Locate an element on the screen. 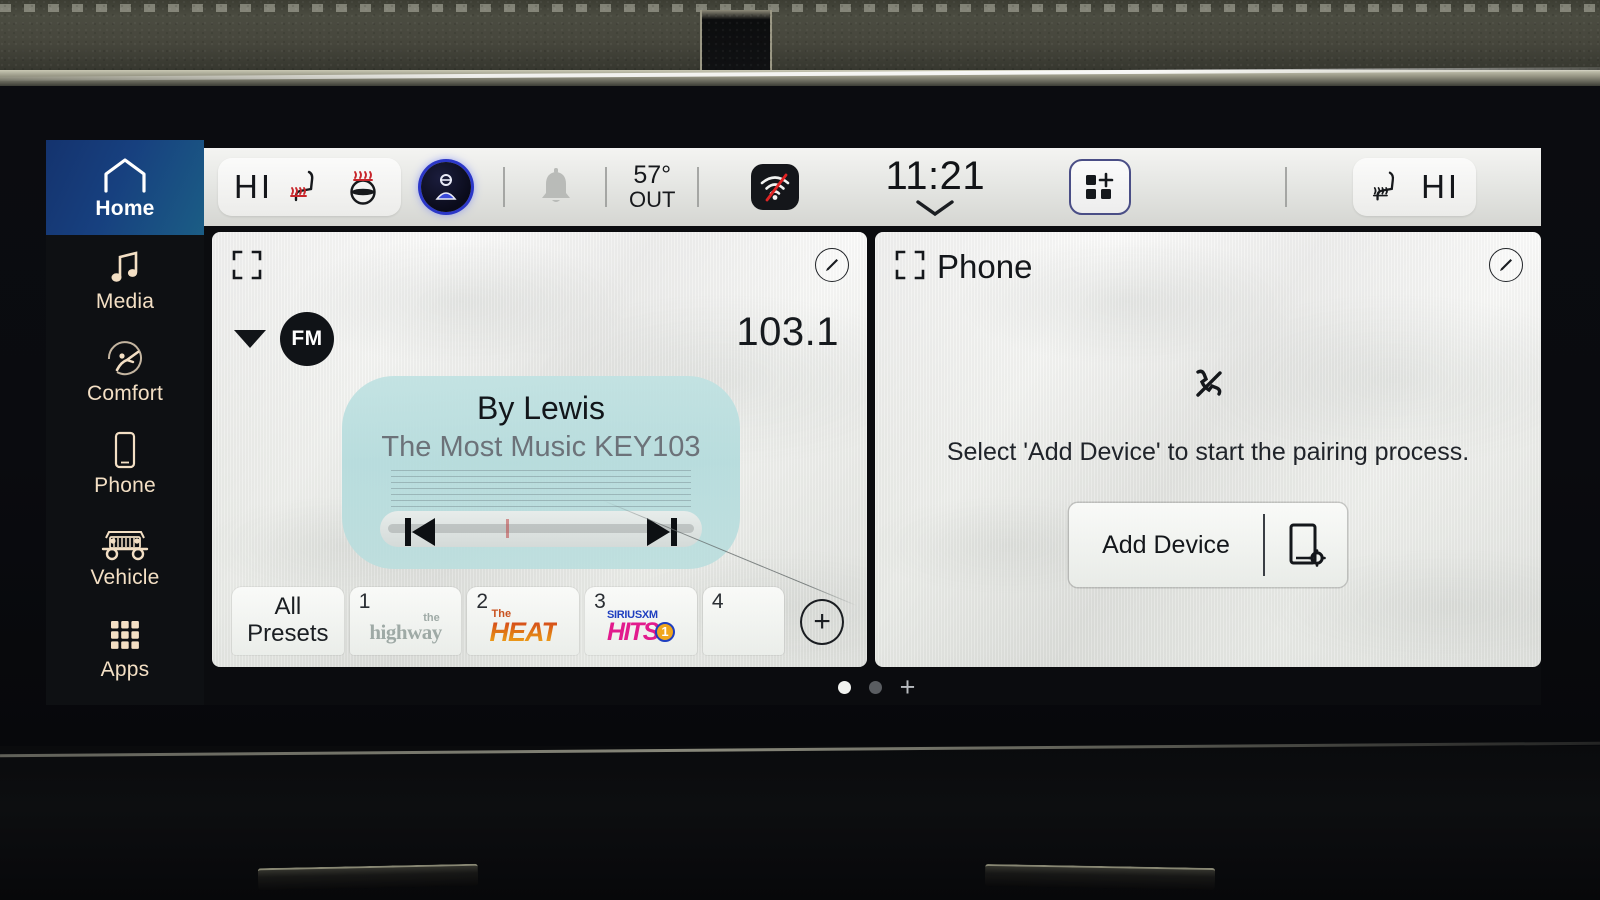 The width and height of the screenshot is (1600, 900). radio-frequency: 103.1 is located at coordinates (787, 332).